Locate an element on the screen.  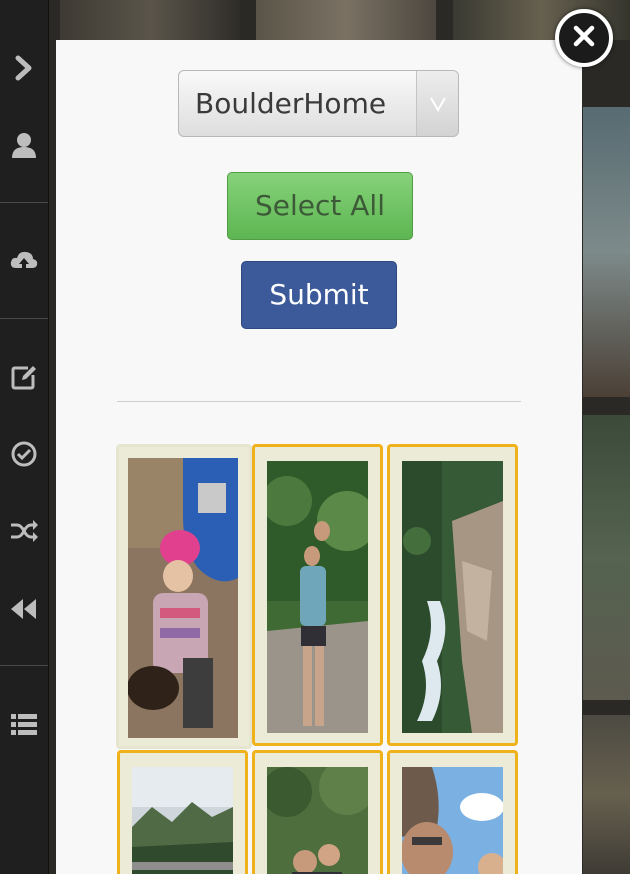
select-all-button: Select All is located at coordinates (320, 206).